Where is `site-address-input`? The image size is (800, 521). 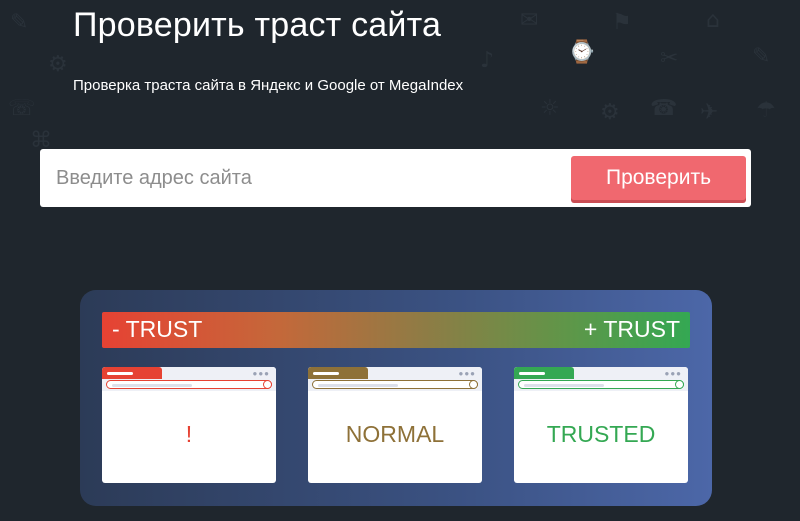
site-address-input is located at coordinates (300, 178).